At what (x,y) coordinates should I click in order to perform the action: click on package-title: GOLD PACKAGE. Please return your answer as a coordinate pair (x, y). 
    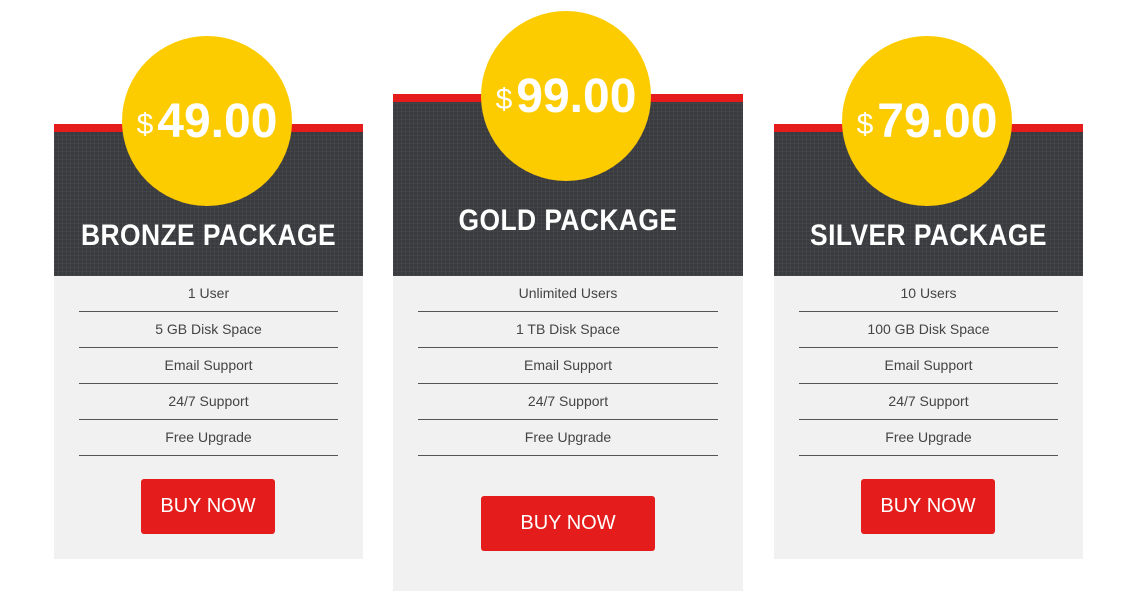
    Looking at the image, I should click on (568, 220).